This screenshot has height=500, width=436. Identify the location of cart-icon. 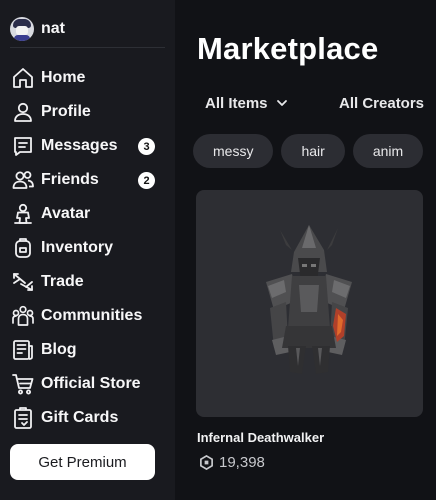
(23, 384).